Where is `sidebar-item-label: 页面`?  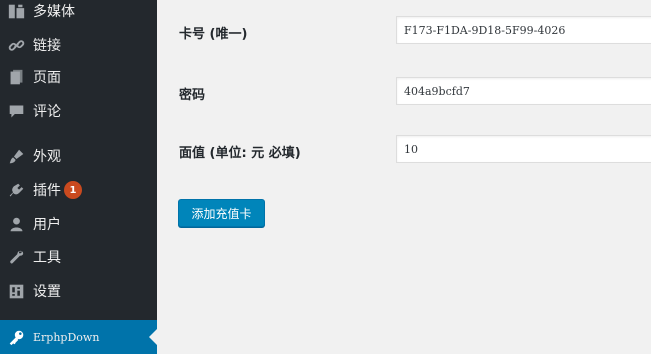
sidebar-item-label: 页面 is located at coordinates (47, 78).